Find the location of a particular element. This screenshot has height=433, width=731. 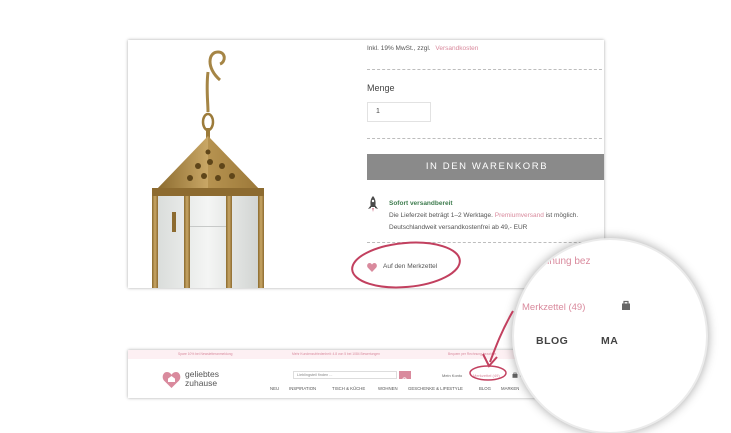

nav-item-wohnen: WOHNEN is located at coordinates (388, 388).